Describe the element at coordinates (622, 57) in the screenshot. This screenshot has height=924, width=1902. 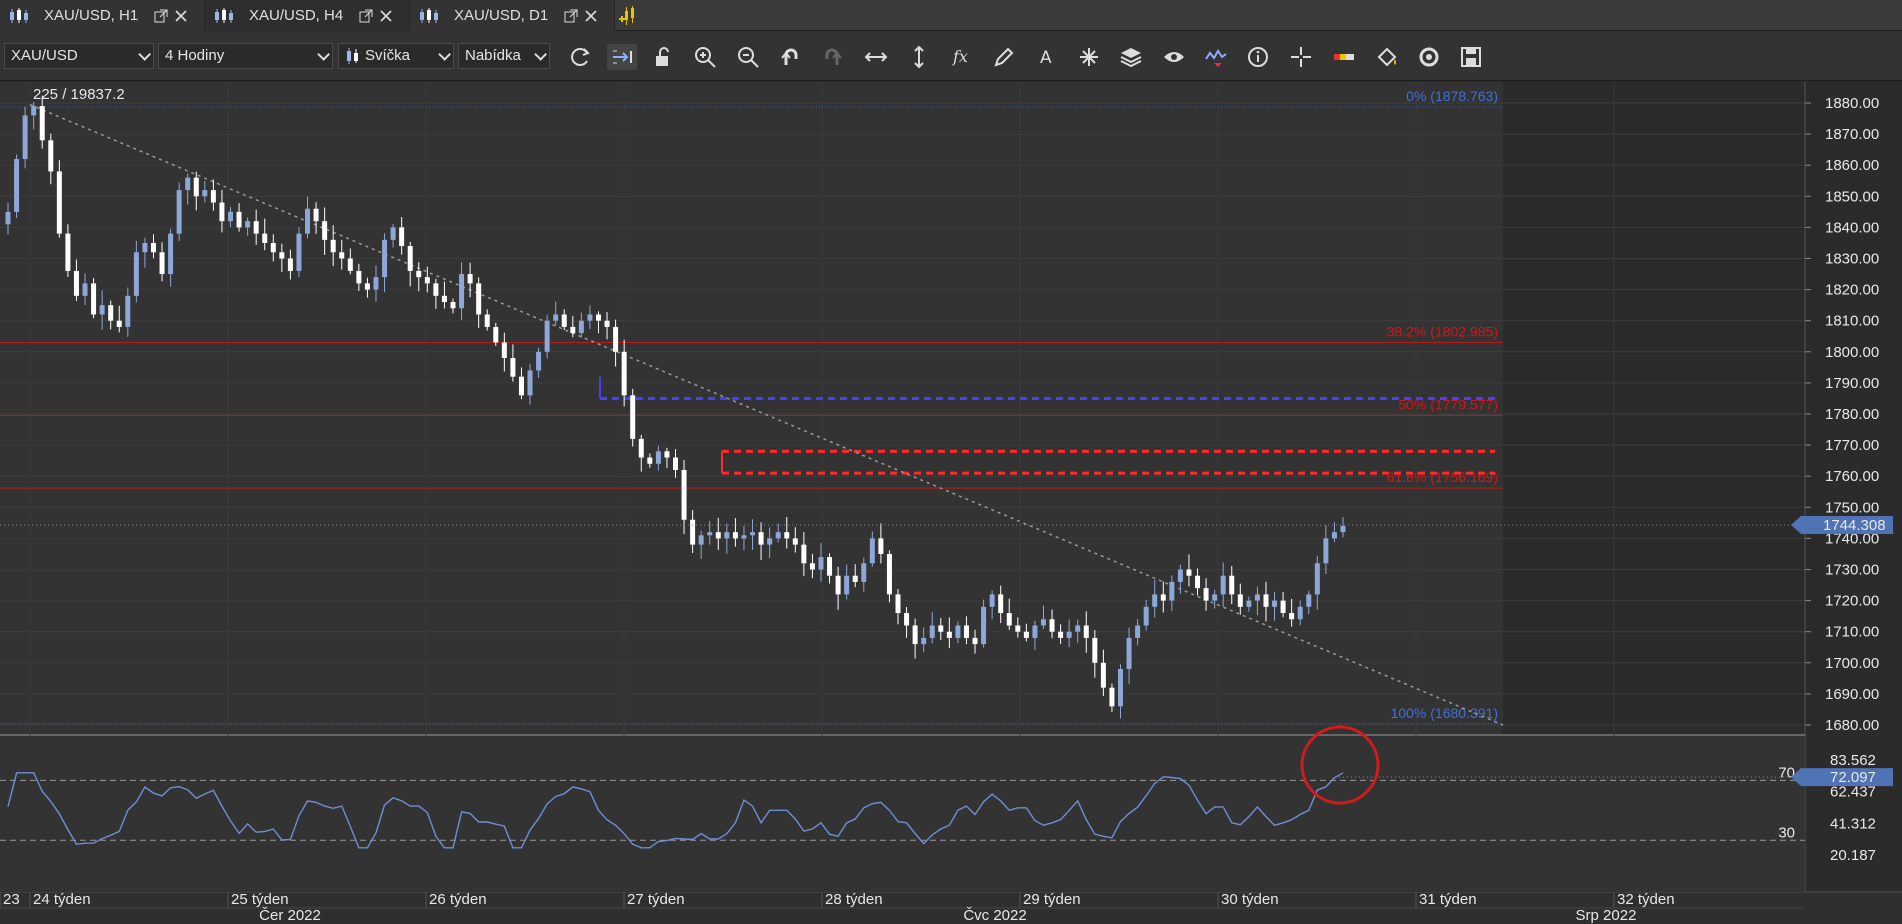
I see `autoscroll-button` at that location.